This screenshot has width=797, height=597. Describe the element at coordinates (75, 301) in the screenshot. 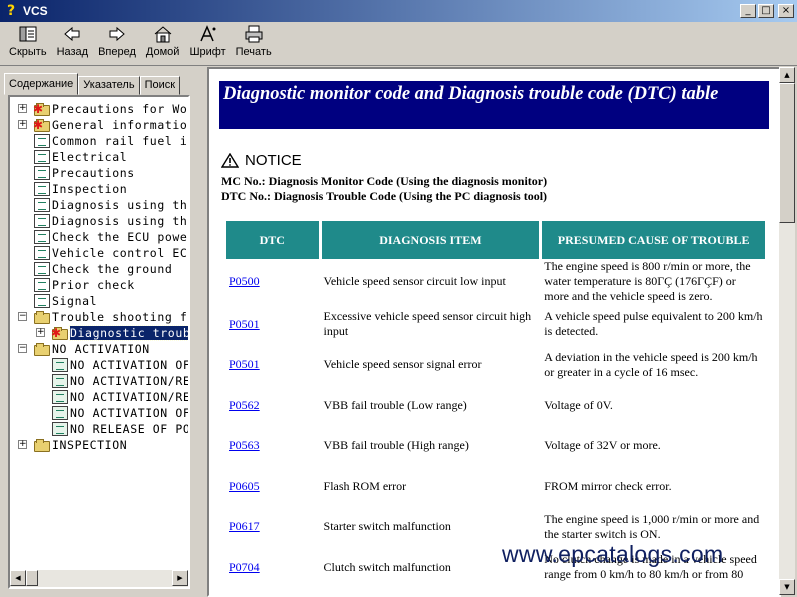

I see `tree-node-label: Signal` at that location.